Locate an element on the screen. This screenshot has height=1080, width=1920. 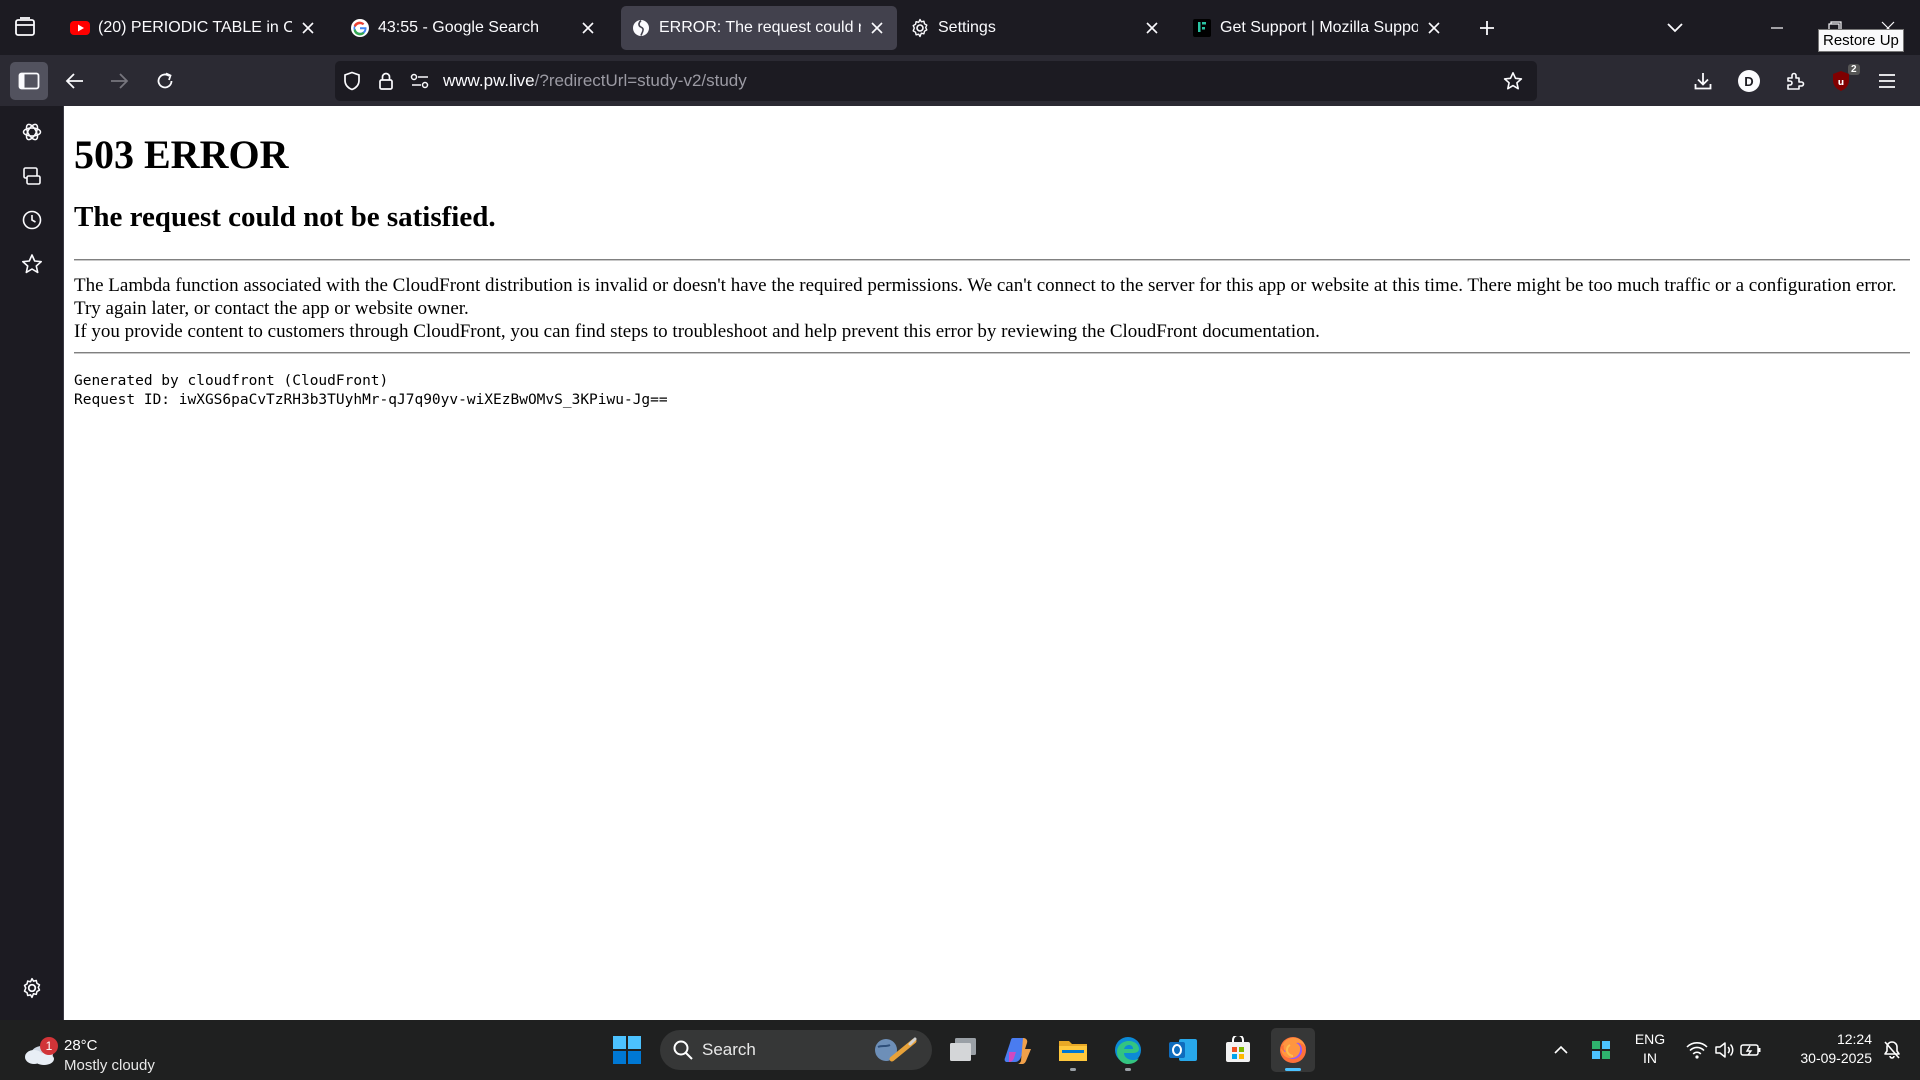
error-subheading: The request could not be satisfied. is located at coordinates (285, 217).